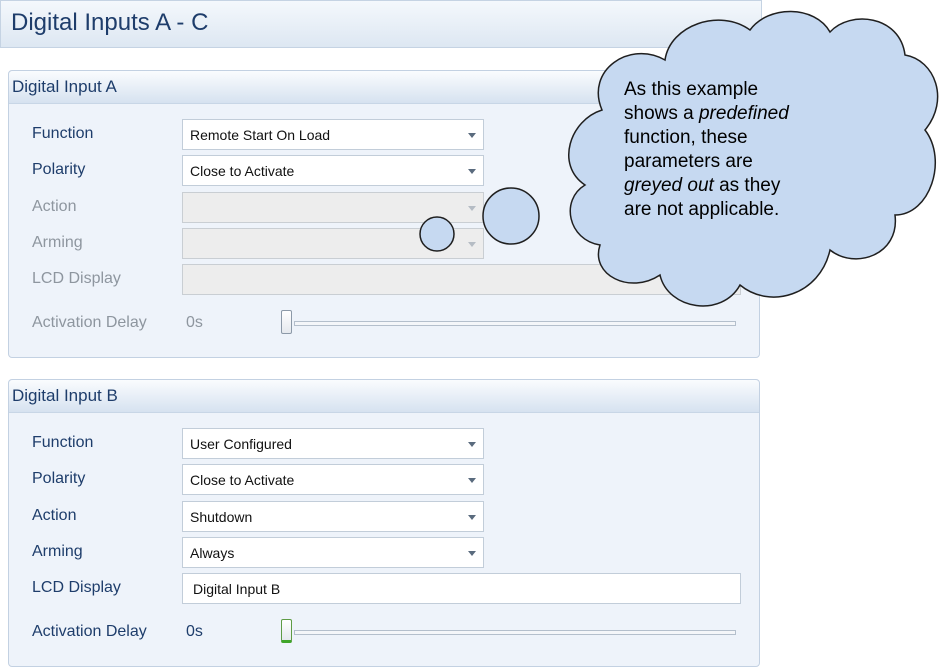 The width and height of the screenshot is (947, 667). What do you see at coordinates (686, 137) in the screenshot?
I see `callout-line: function, these` at bounding box center [686, 137].